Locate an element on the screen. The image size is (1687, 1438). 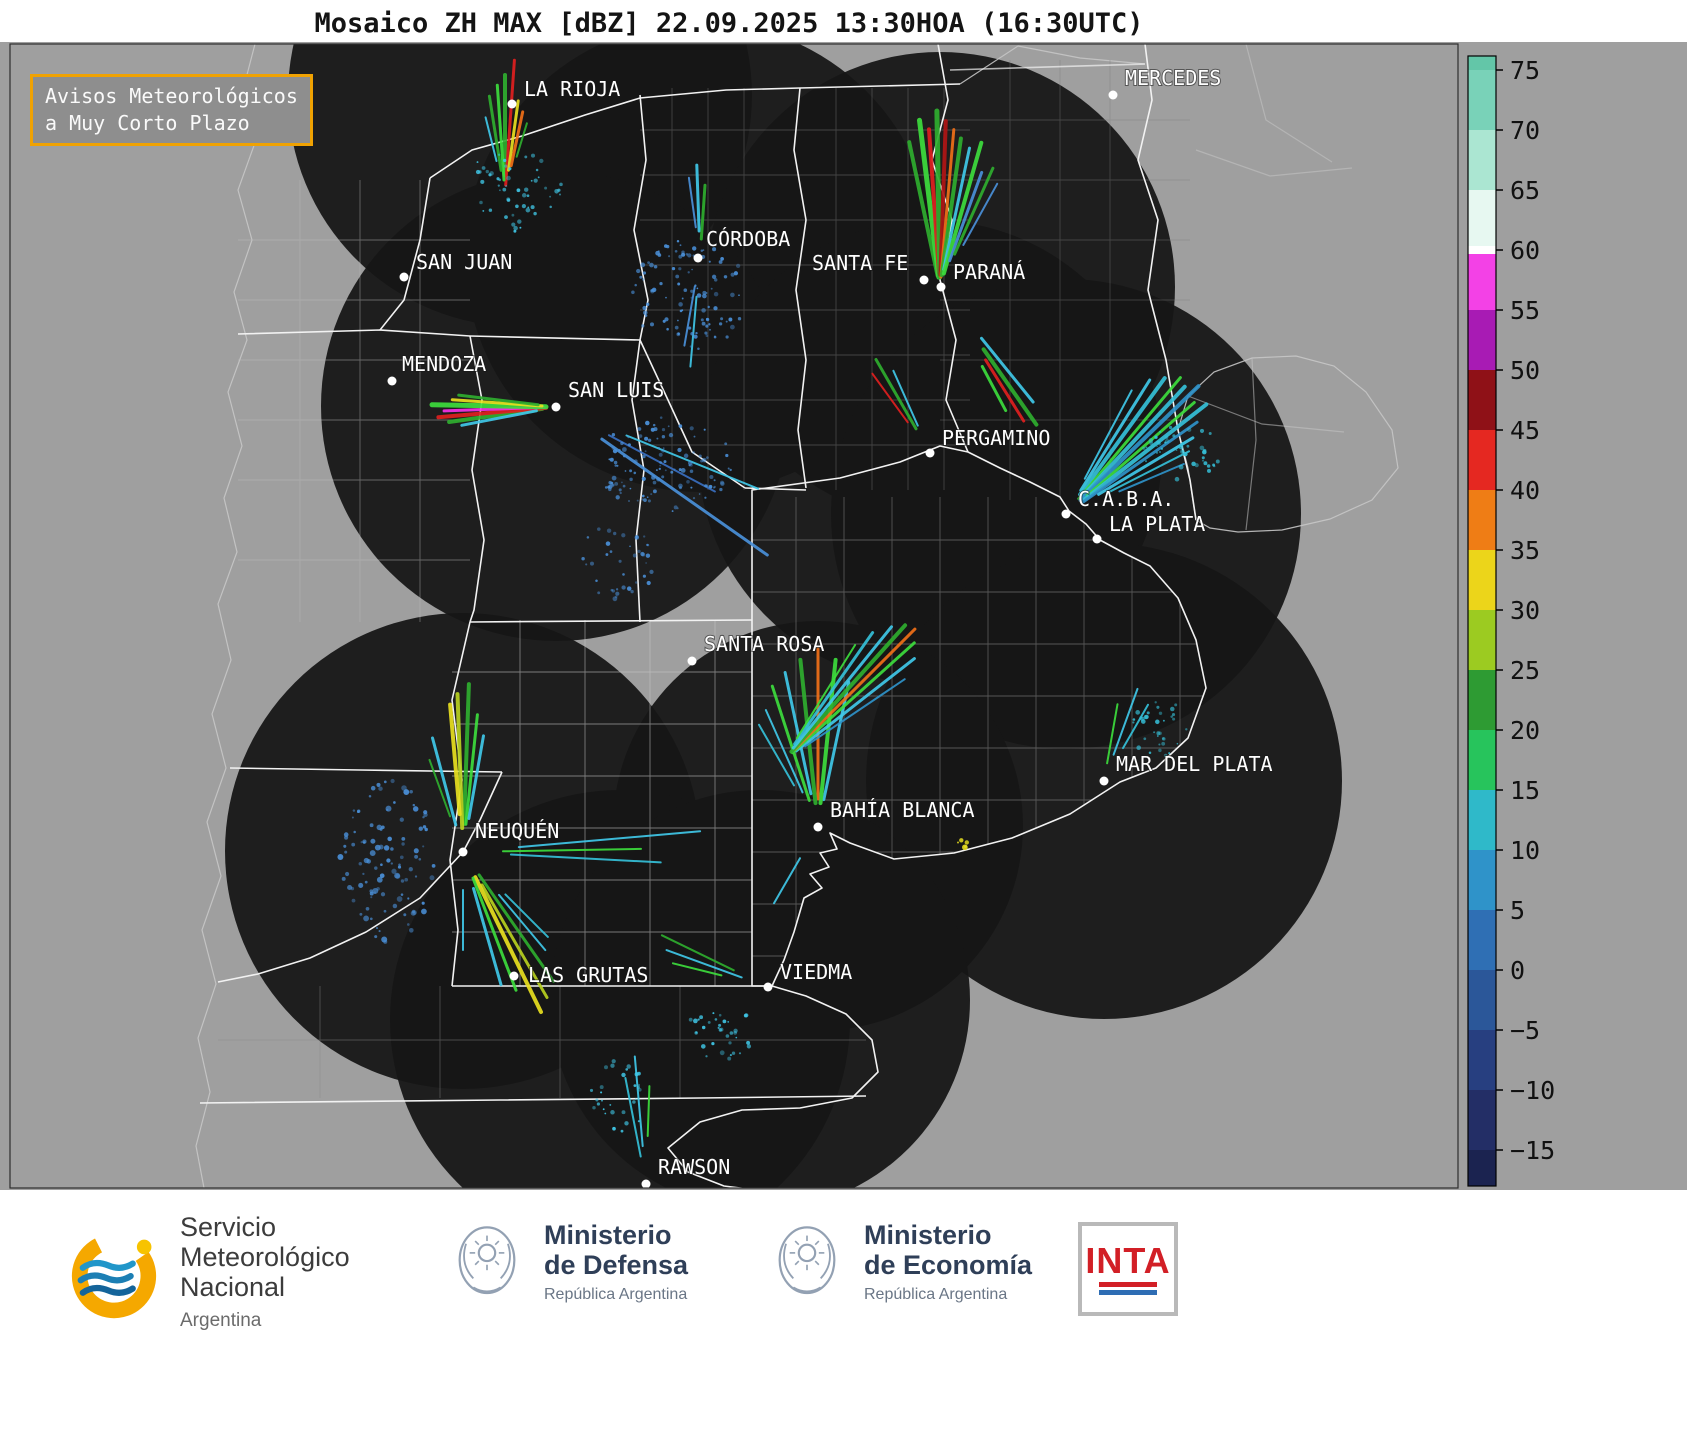
smn-line-2: Meteorológico is located at coordinates (265, 1257).